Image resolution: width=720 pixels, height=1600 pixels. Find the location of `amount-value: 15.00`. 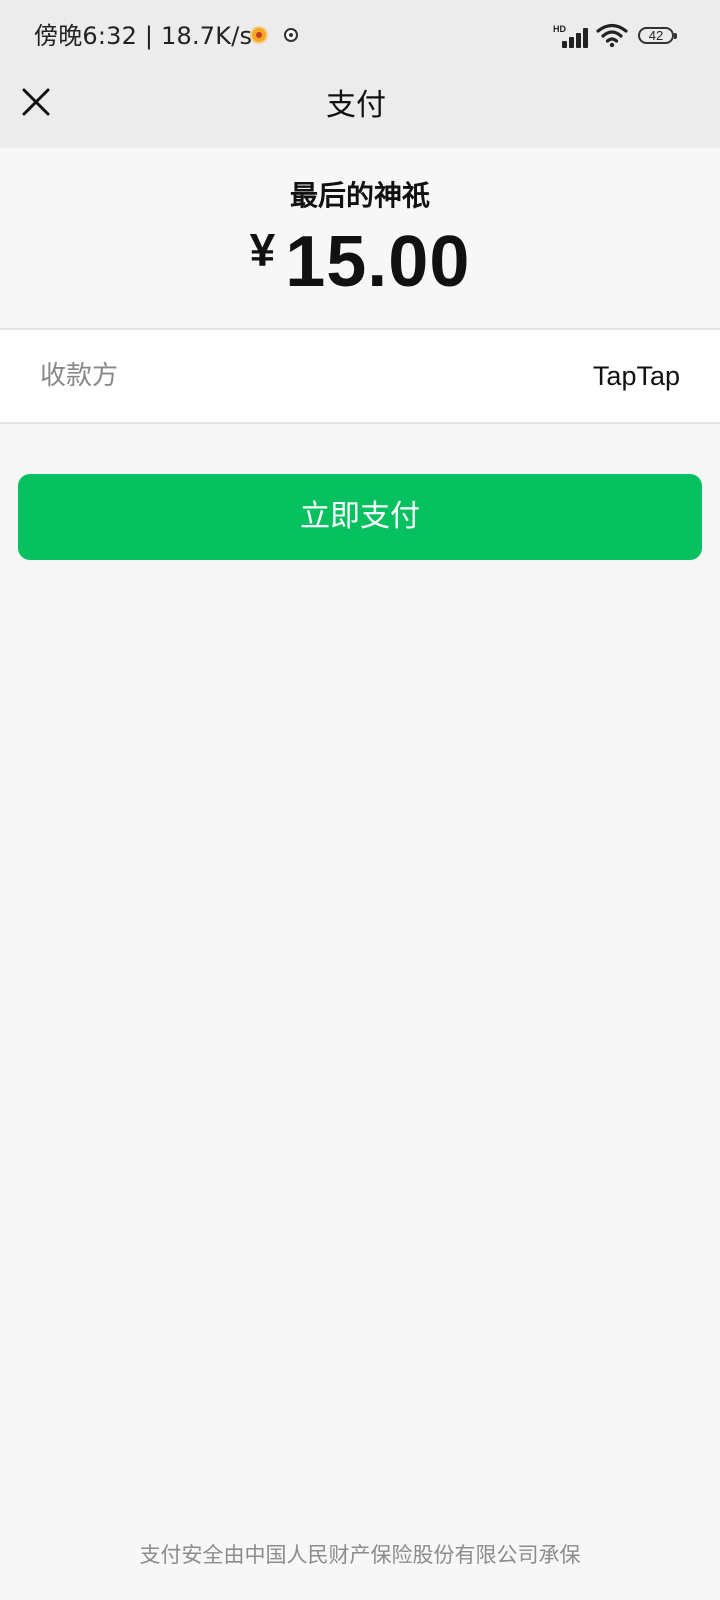

amount-value: 15.00 is located at coordinates (378, 262).